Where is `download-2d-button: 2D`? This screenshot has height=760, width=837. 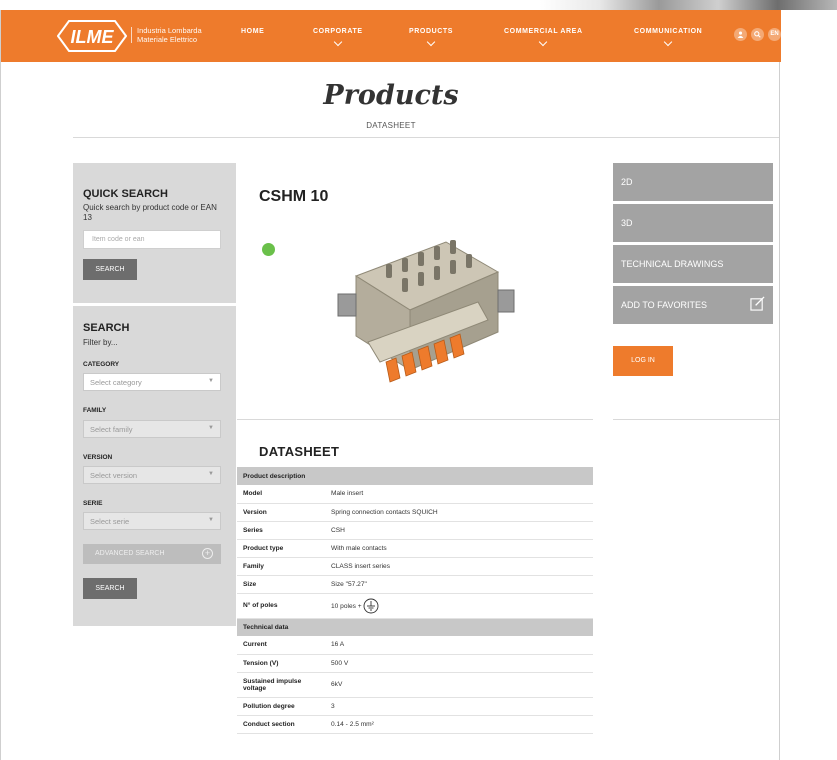 download-2d-button: 2D is located at coordinates (693, 182).